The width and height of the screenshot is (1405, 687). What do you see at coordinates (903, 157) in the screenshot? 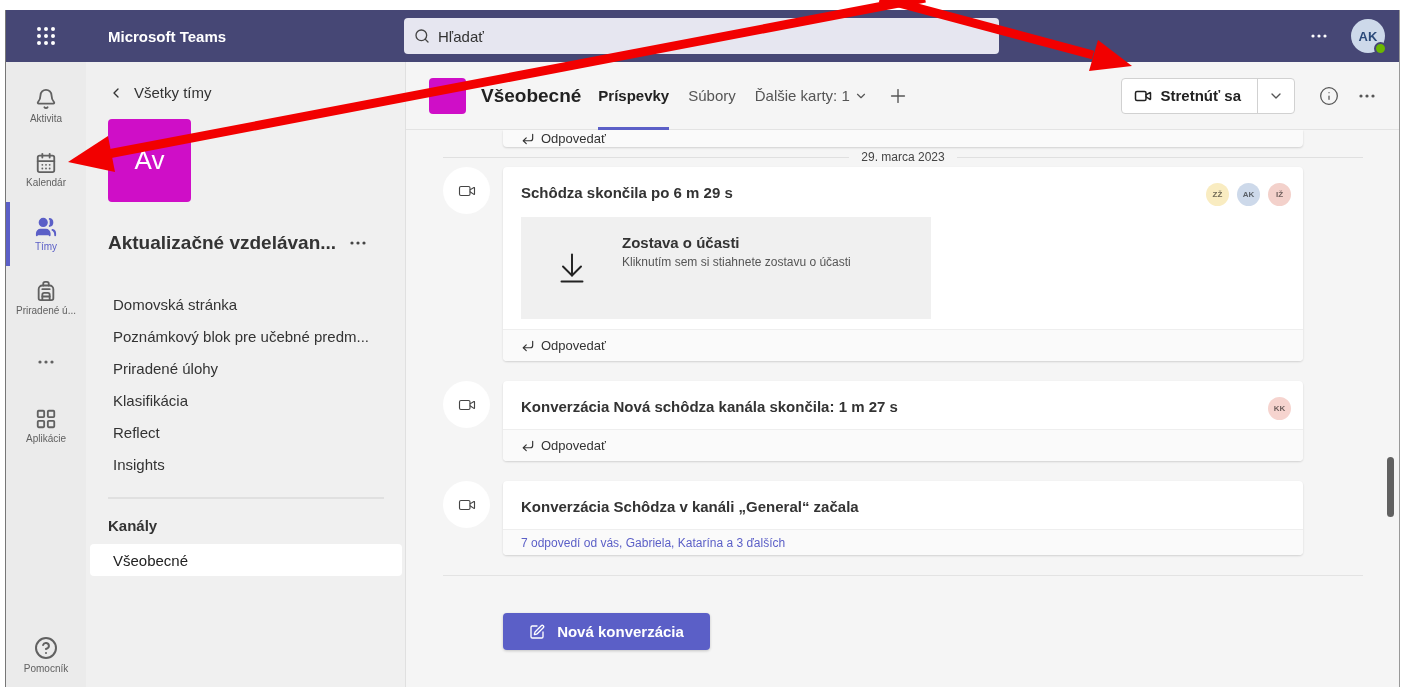
I see `date-label: 29. marca 2023` at bounding box center [903, 157].